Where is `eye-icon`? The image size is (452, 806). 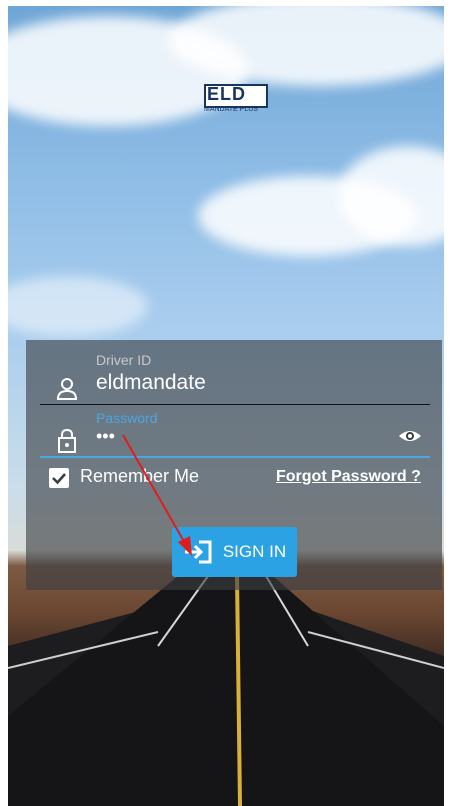
eye-icon is located at coordinates (410, 436).